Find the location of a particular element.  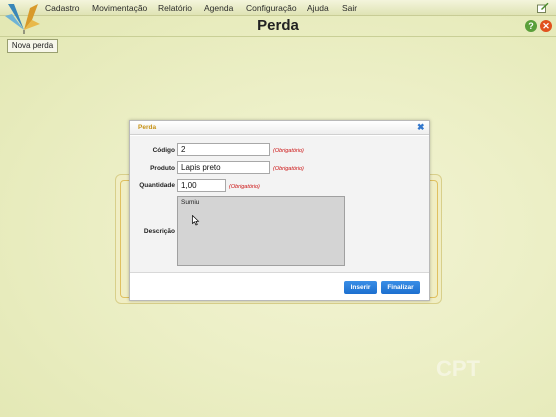

dialog-header: Perda ✖ is located at coordinates (279, 128).